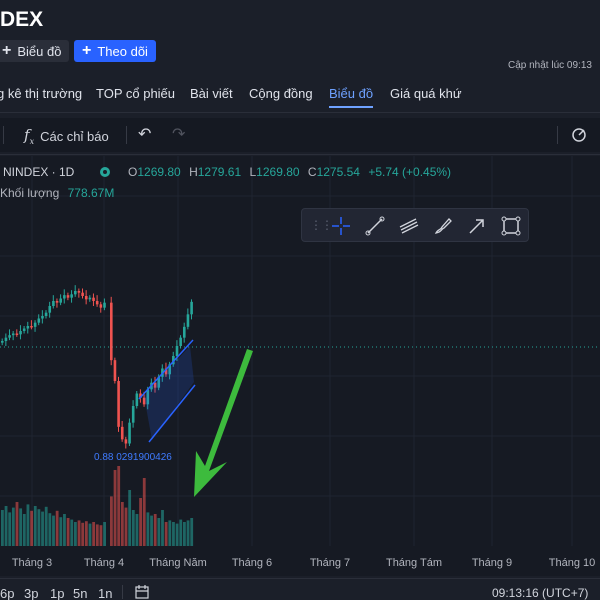 Image resolution: width=600 pixels, height=600 pixels. I want to click on redo-icon: ↷, so click(178, 134).